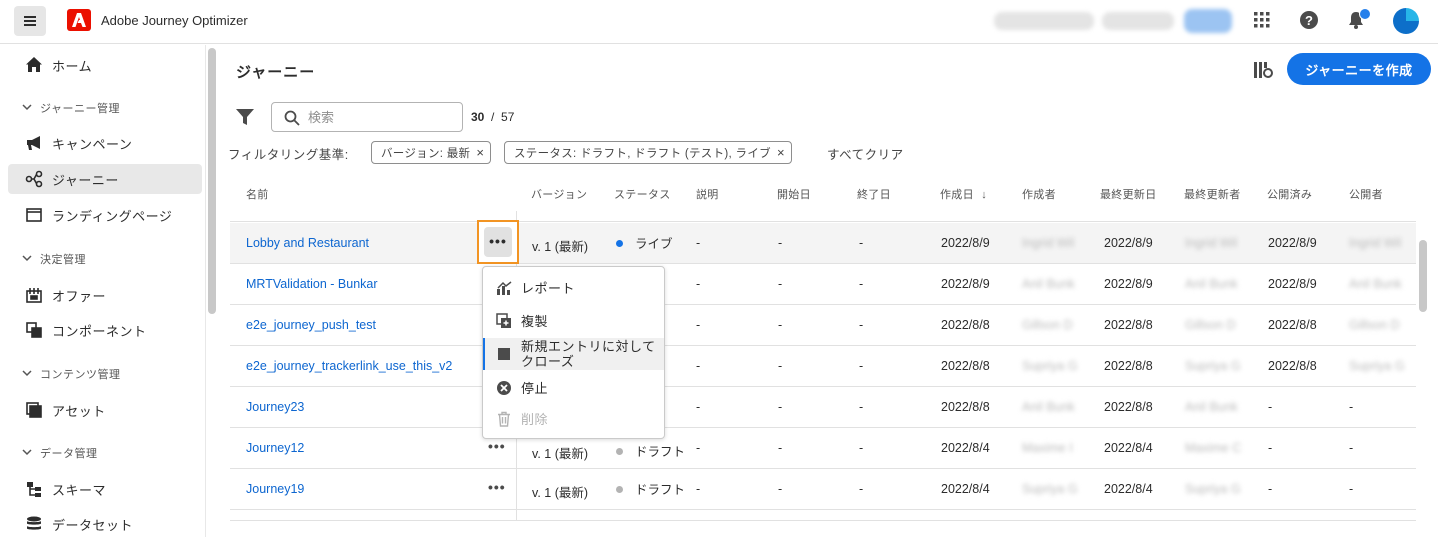 The width and height of the screenshot is (1438, 537). What do you see at coordinates (69, 454) in the screenshot?
I see `section-label: データ管理` at bounding box center [69, 454].